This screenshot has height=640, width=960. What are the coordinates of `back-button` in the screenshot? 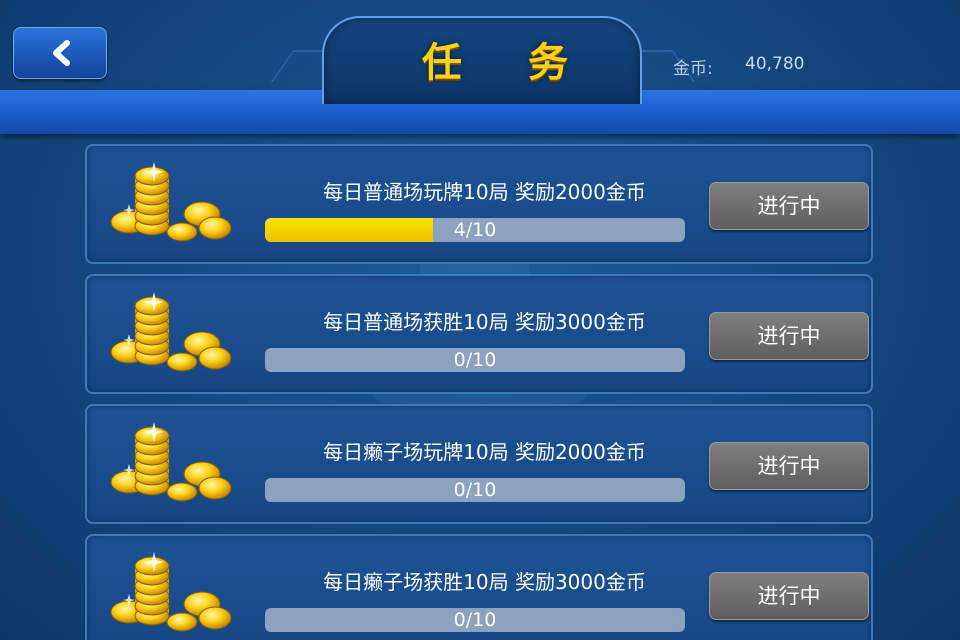 It's located at (60, 53).